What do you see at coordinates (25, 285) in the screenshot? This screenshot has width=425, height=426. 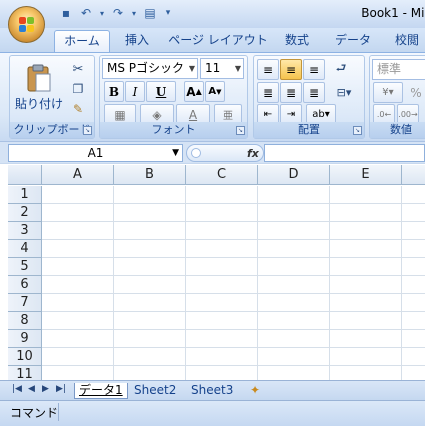 I see `row-header: 6` at bounding box center [25, 285].